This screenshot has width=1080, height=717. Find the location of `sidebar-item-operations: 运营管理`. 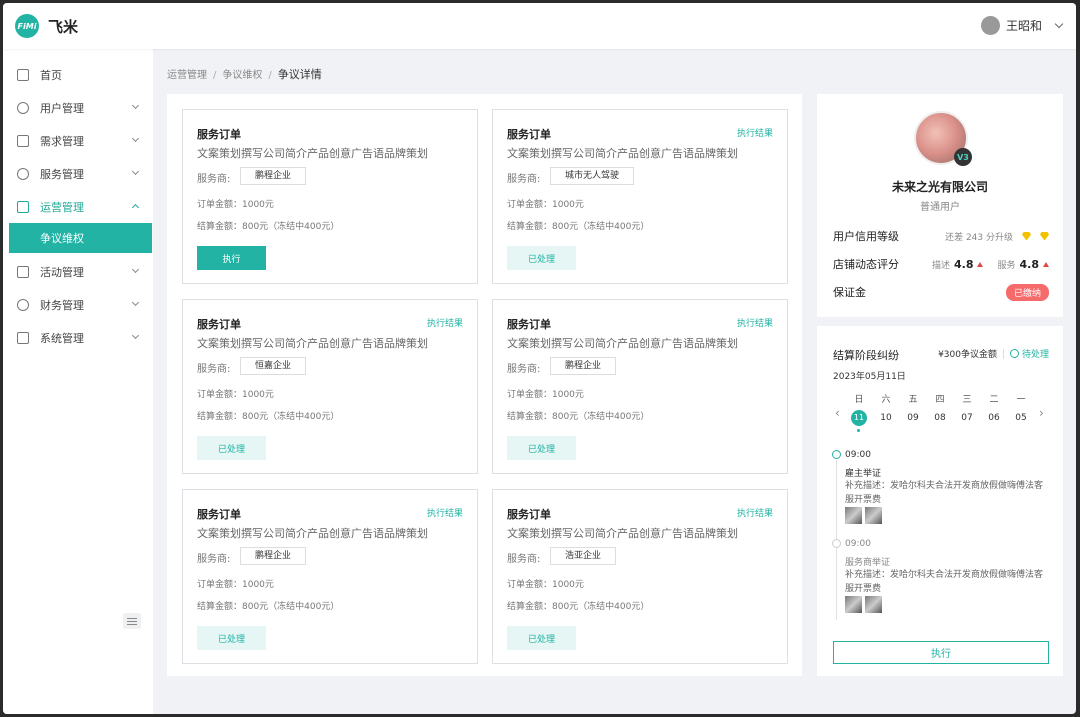

sidebar-item-operations: 运营管理 is located at coordinates (78, 207).